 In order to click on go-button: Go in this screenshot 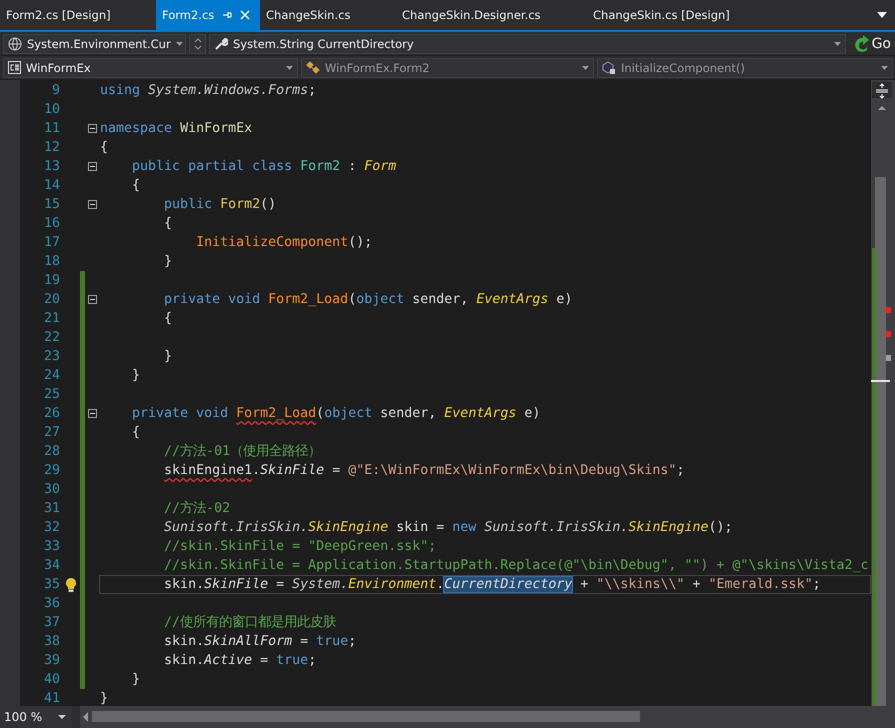, I will do `click(870, 43)`.